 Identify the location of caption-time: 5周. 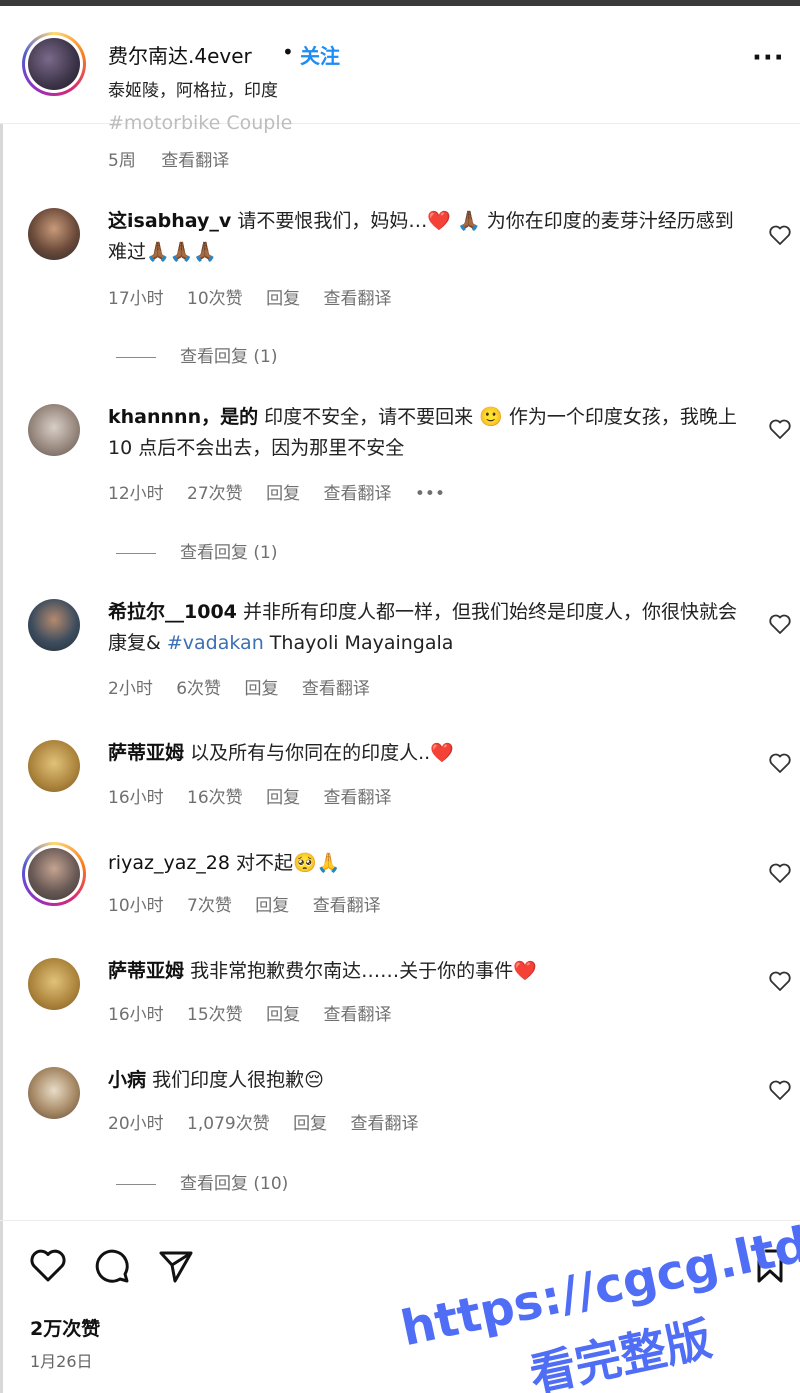
(122, 161).